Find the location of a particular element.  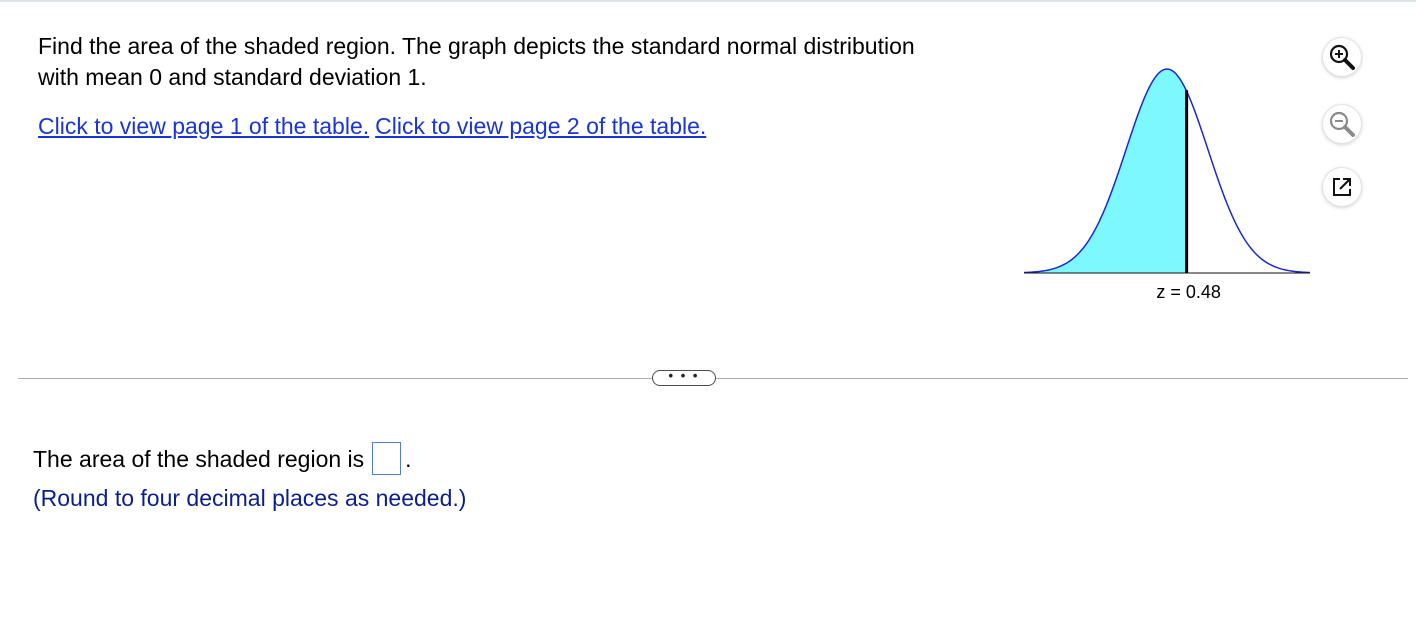

answer-input is located at coordinates (387, 458).